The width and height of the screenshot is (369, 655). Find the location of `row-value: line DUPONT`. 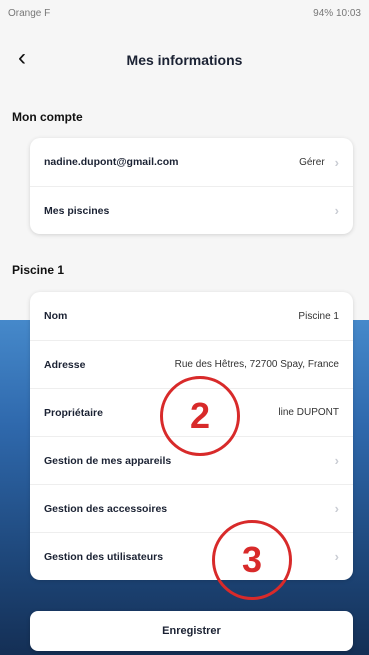

row-value: line DUPONT is located at coordinates (308, 412).